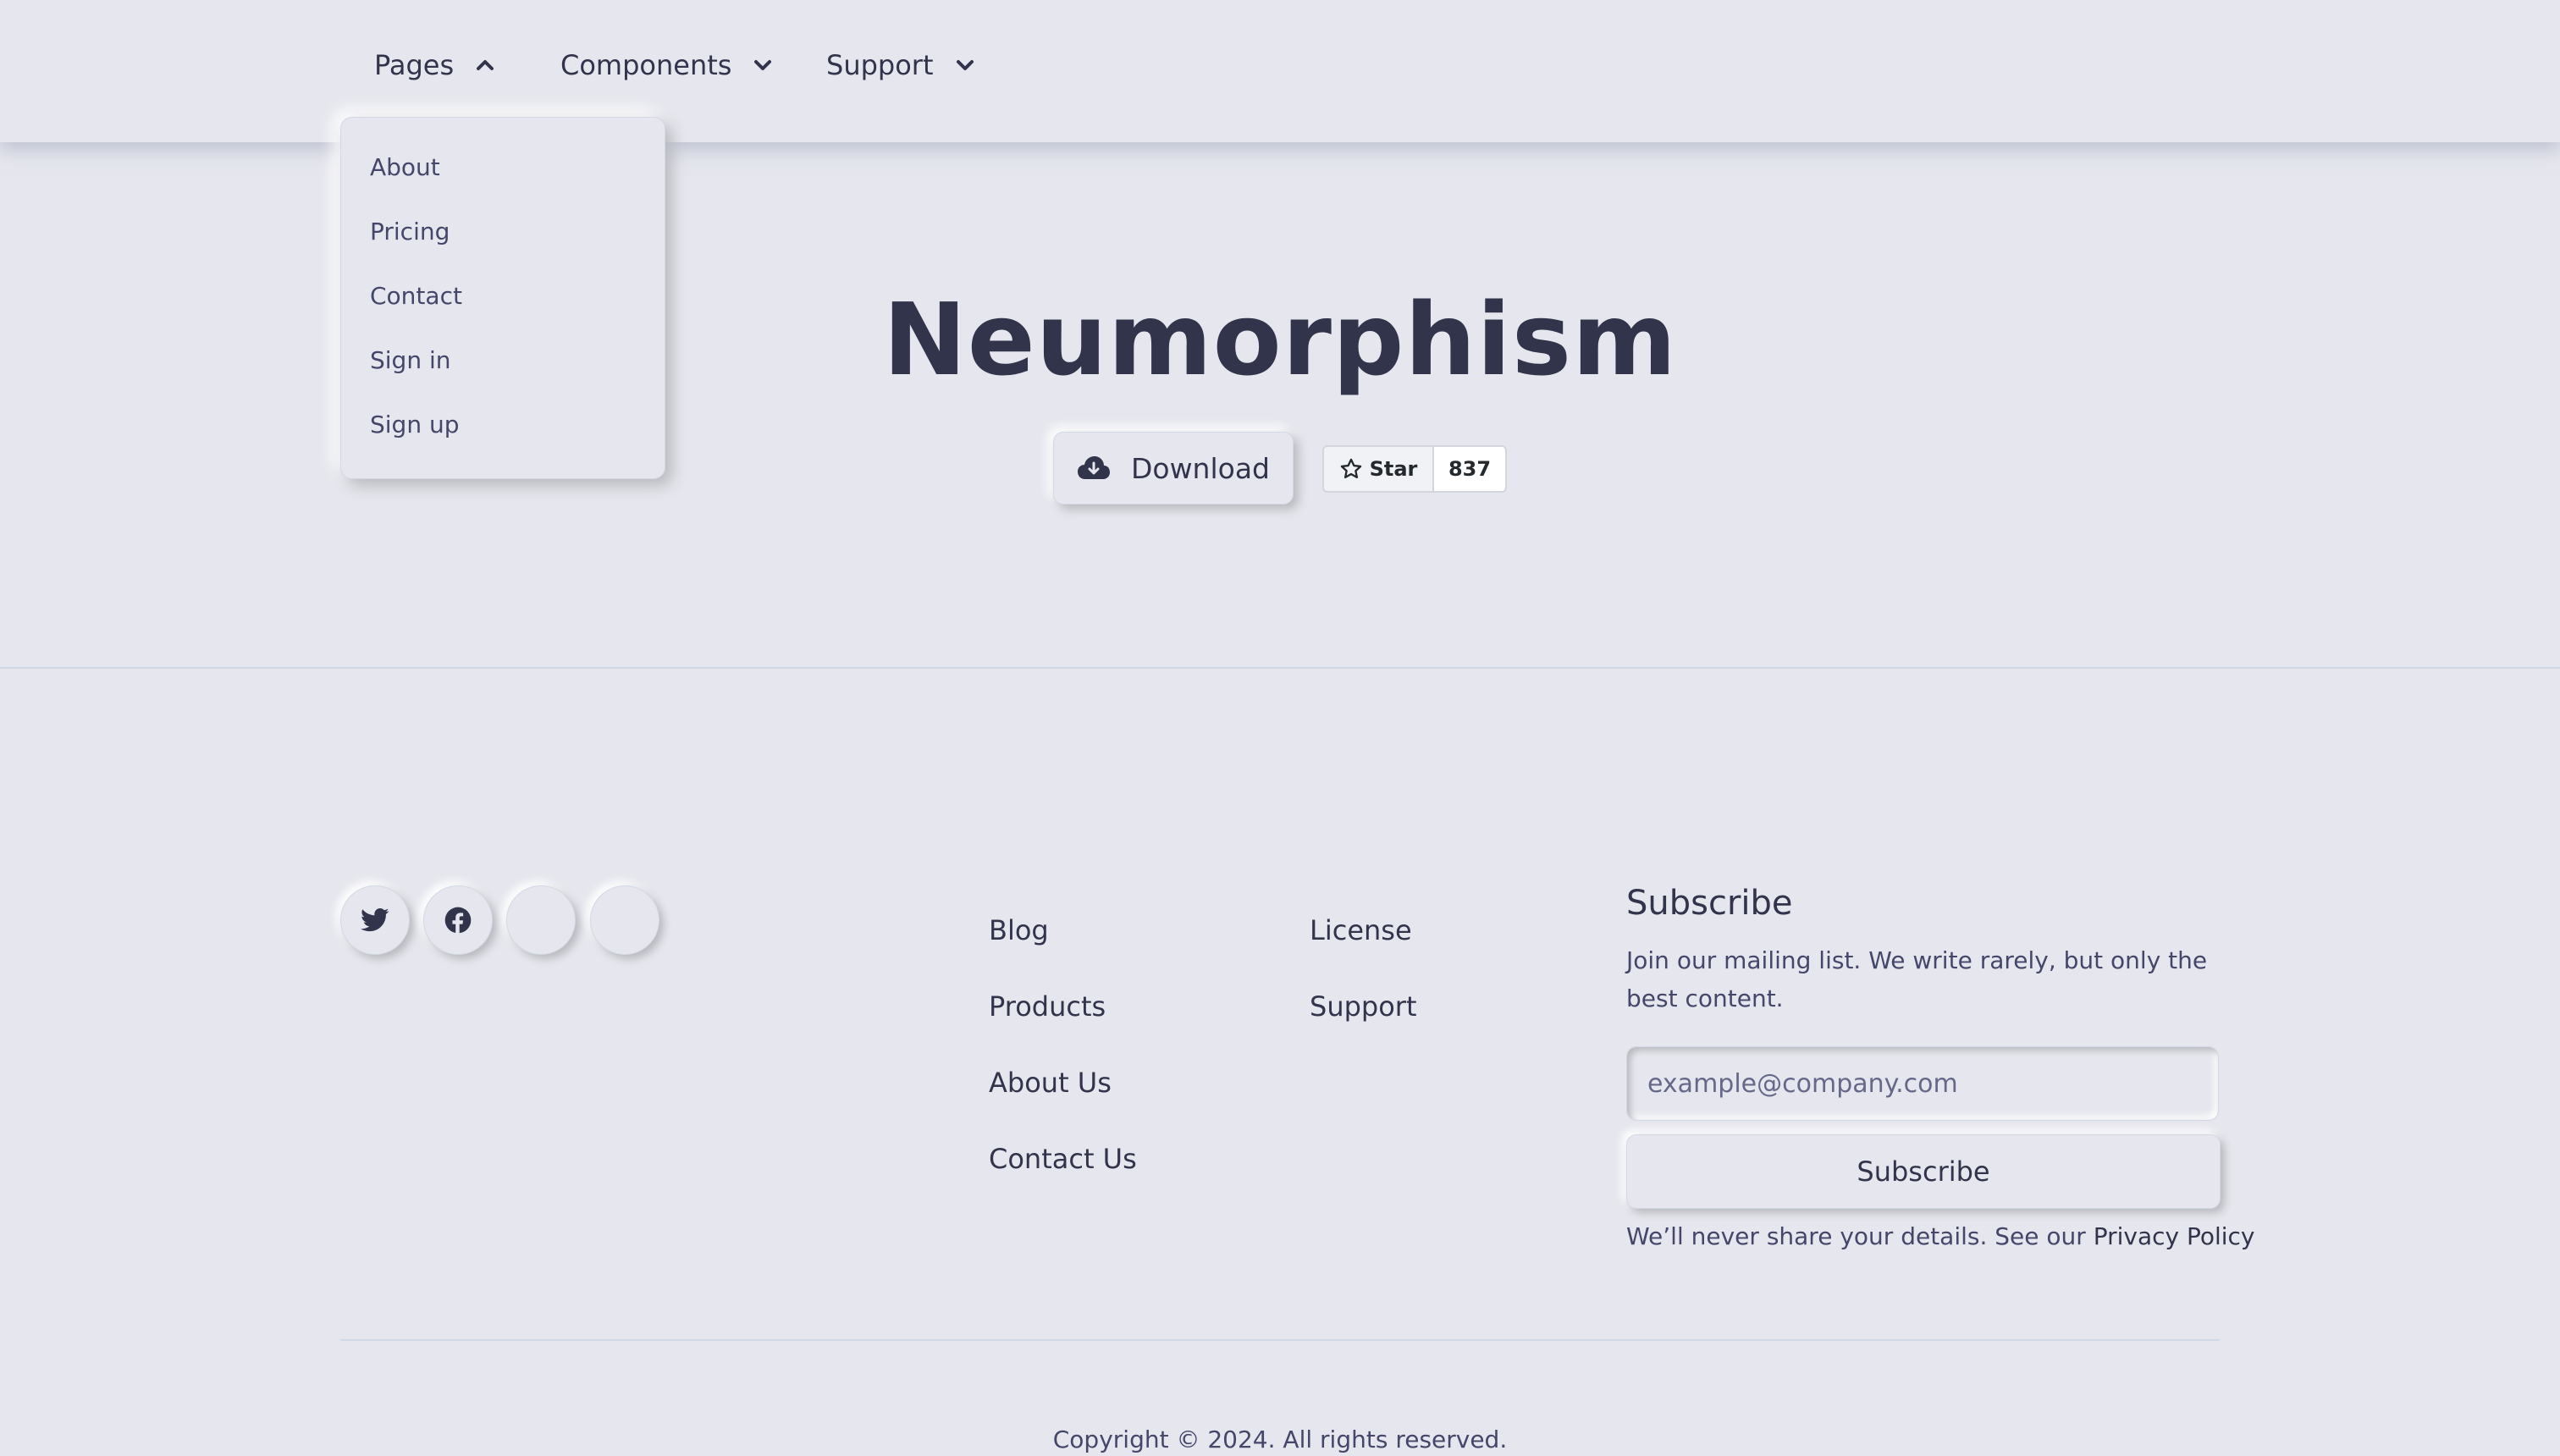 The width and height of the screenshot is (2560, 1456). Describe the element at coordinates (1709, 904) in the screenshot. I see `subscribe-title: Subscribe` at that location.